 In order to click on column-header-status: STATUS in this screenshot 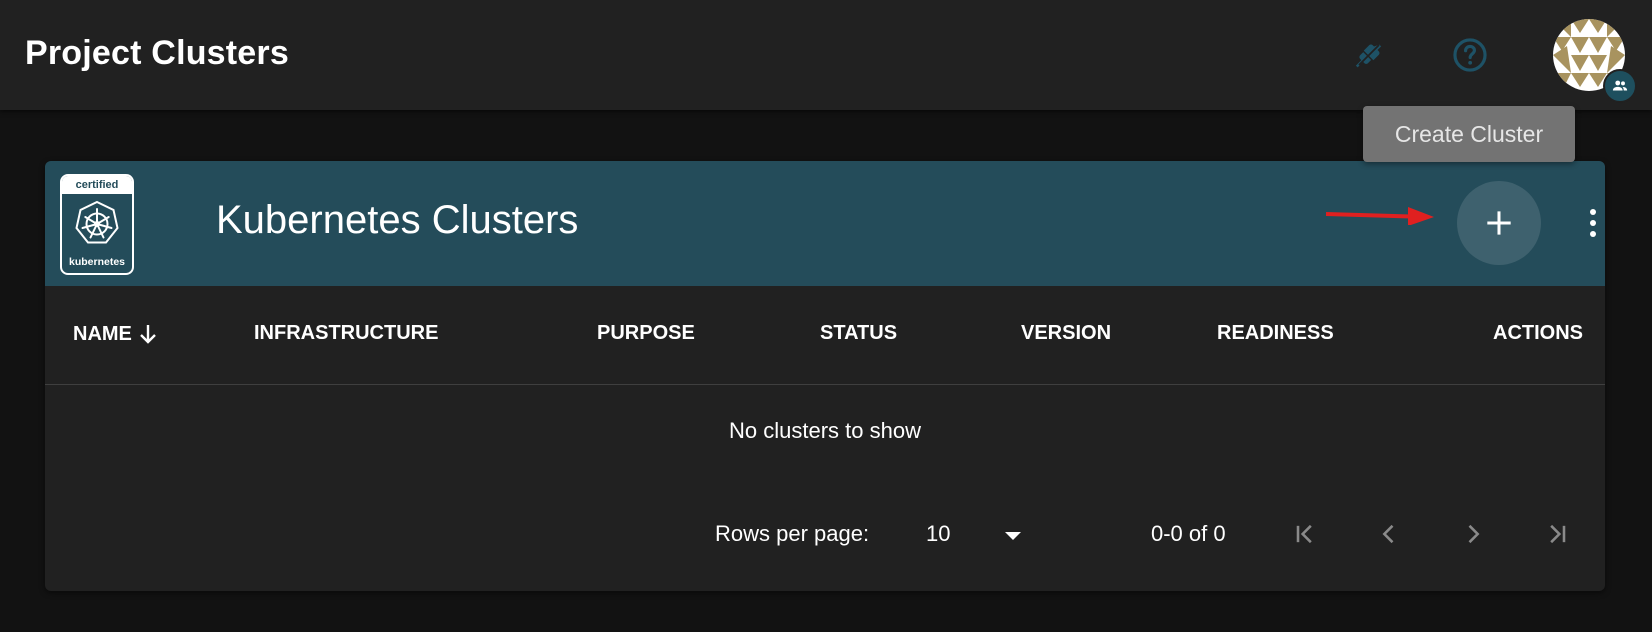, I will do `click(858, 333)`.